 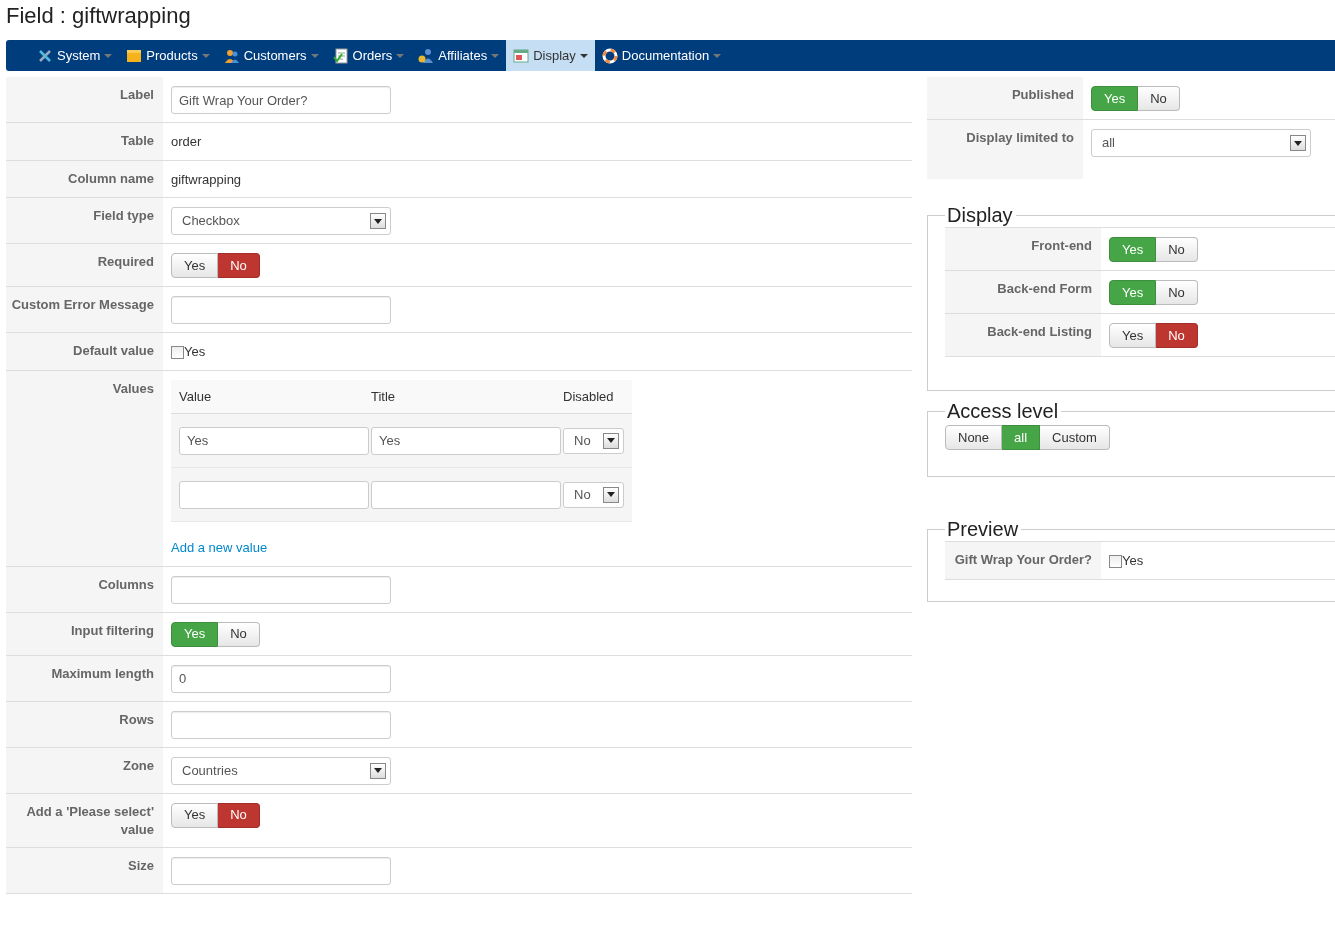 What do you see at coordinates (974, 437) in the screenshot?
I see `toggle-option: None` at bounding box center [974, 437].